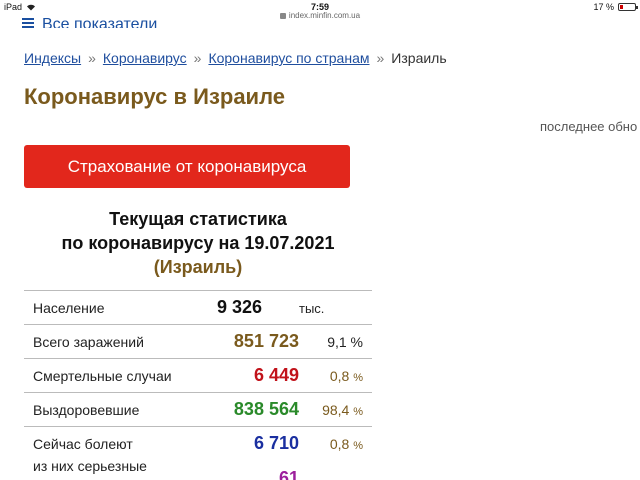 This screenshot has height=480, width=640. What do you see at coordinates (266, 341) in the screenshot?
I see `row-value: 851 723` at bounding box center [266, 341].